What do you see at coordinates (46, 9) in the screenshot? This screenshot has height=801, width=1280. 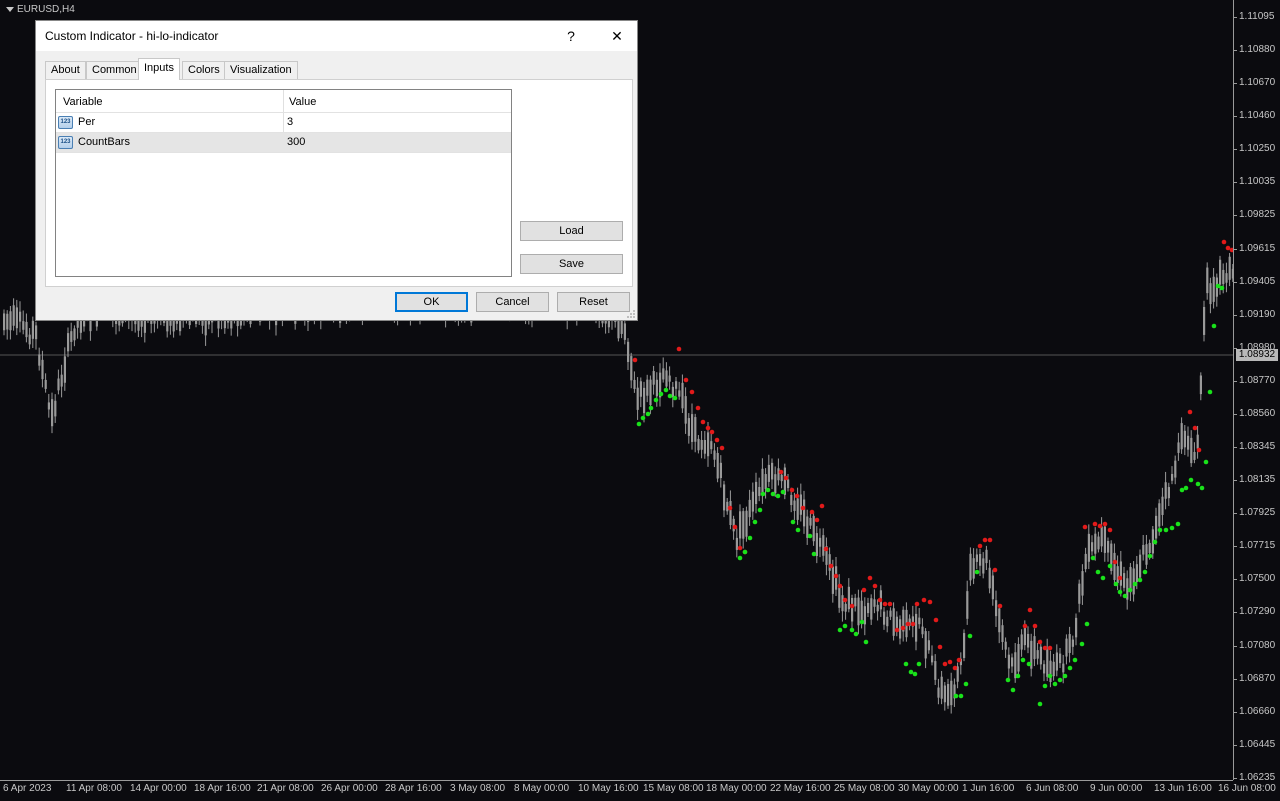 I see `symbol-text: EURUSD,H4` at bounding box center [46, 9].